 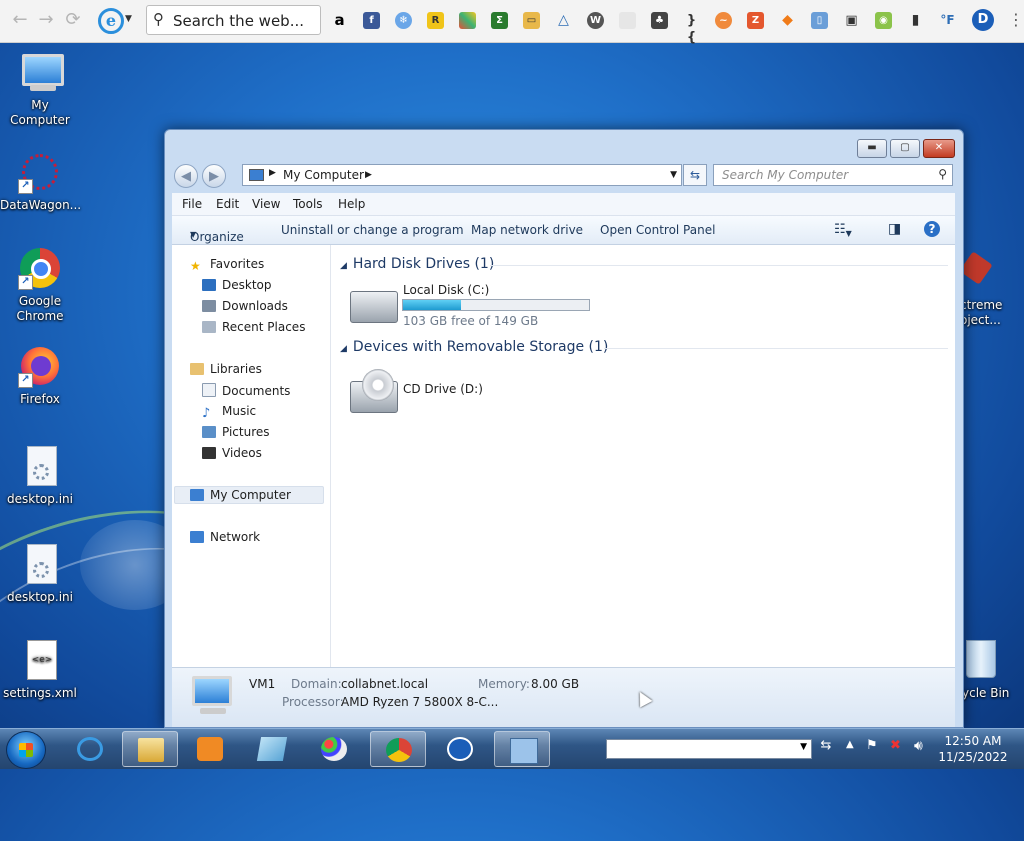 I want to click on r-icon: R, so click(x=435, y=20).